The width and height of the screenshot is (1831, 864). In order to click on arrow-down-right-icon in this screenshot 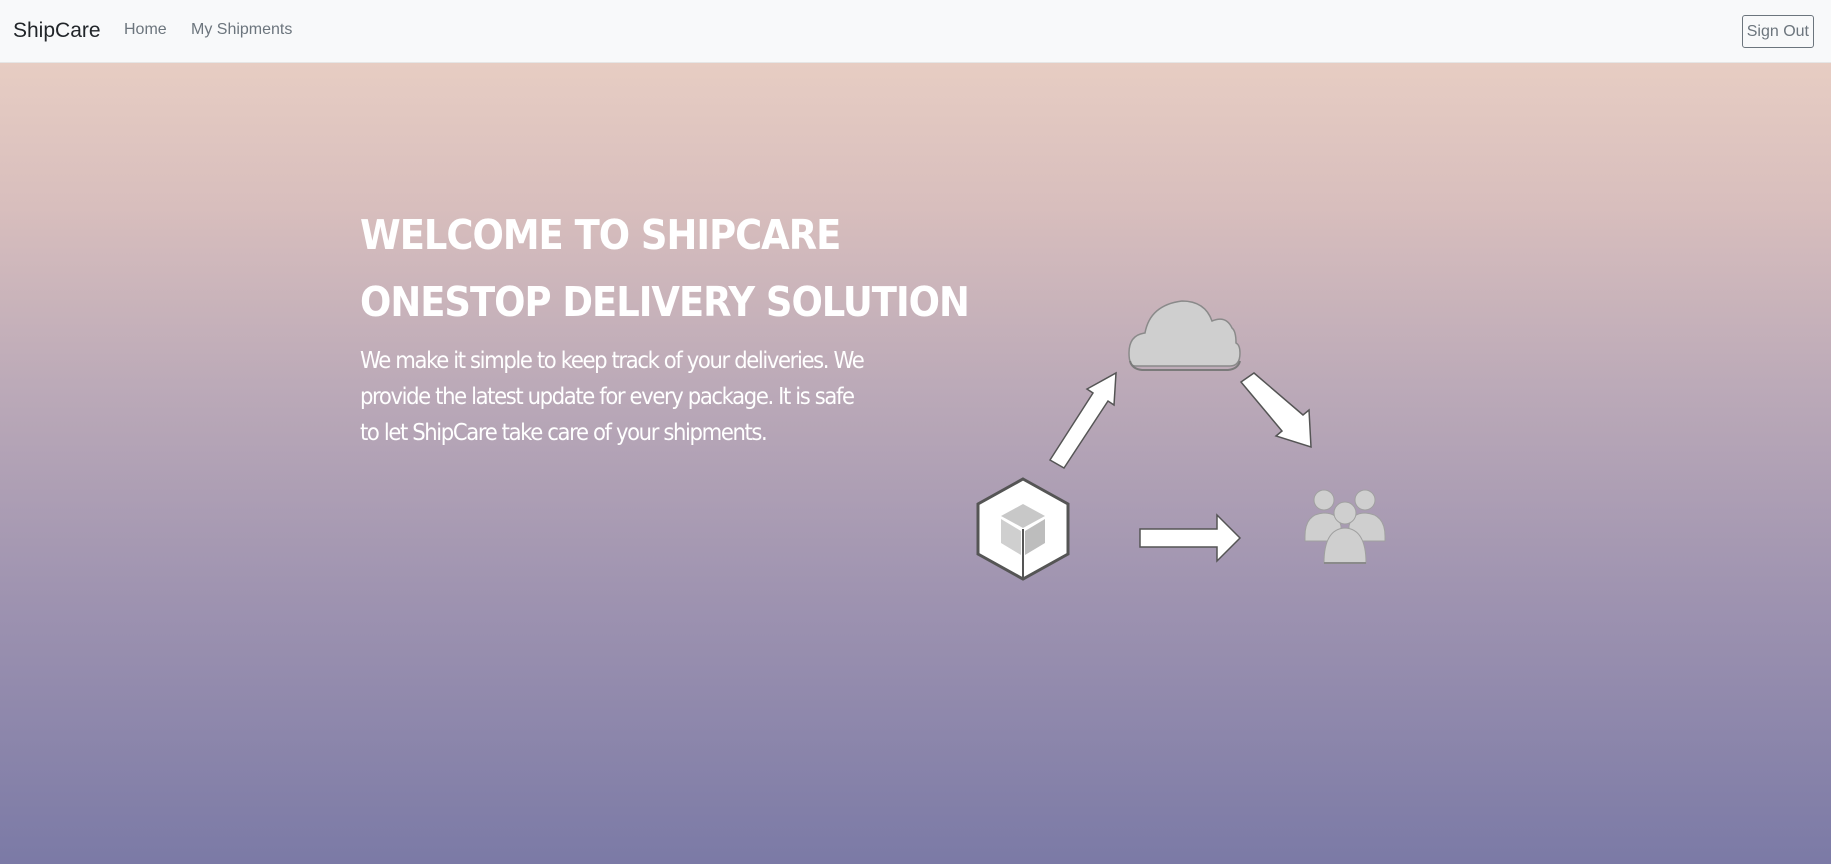, I will do `click(1275, 410)`.